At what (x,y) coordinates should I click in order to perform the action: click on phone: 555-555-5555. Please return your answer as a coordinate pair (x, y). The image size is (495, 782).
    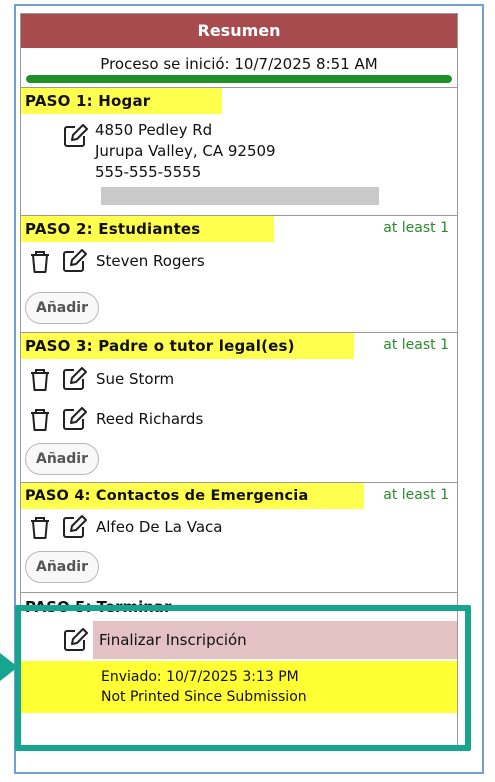
    Looking at the image, I should click on (148, 172).